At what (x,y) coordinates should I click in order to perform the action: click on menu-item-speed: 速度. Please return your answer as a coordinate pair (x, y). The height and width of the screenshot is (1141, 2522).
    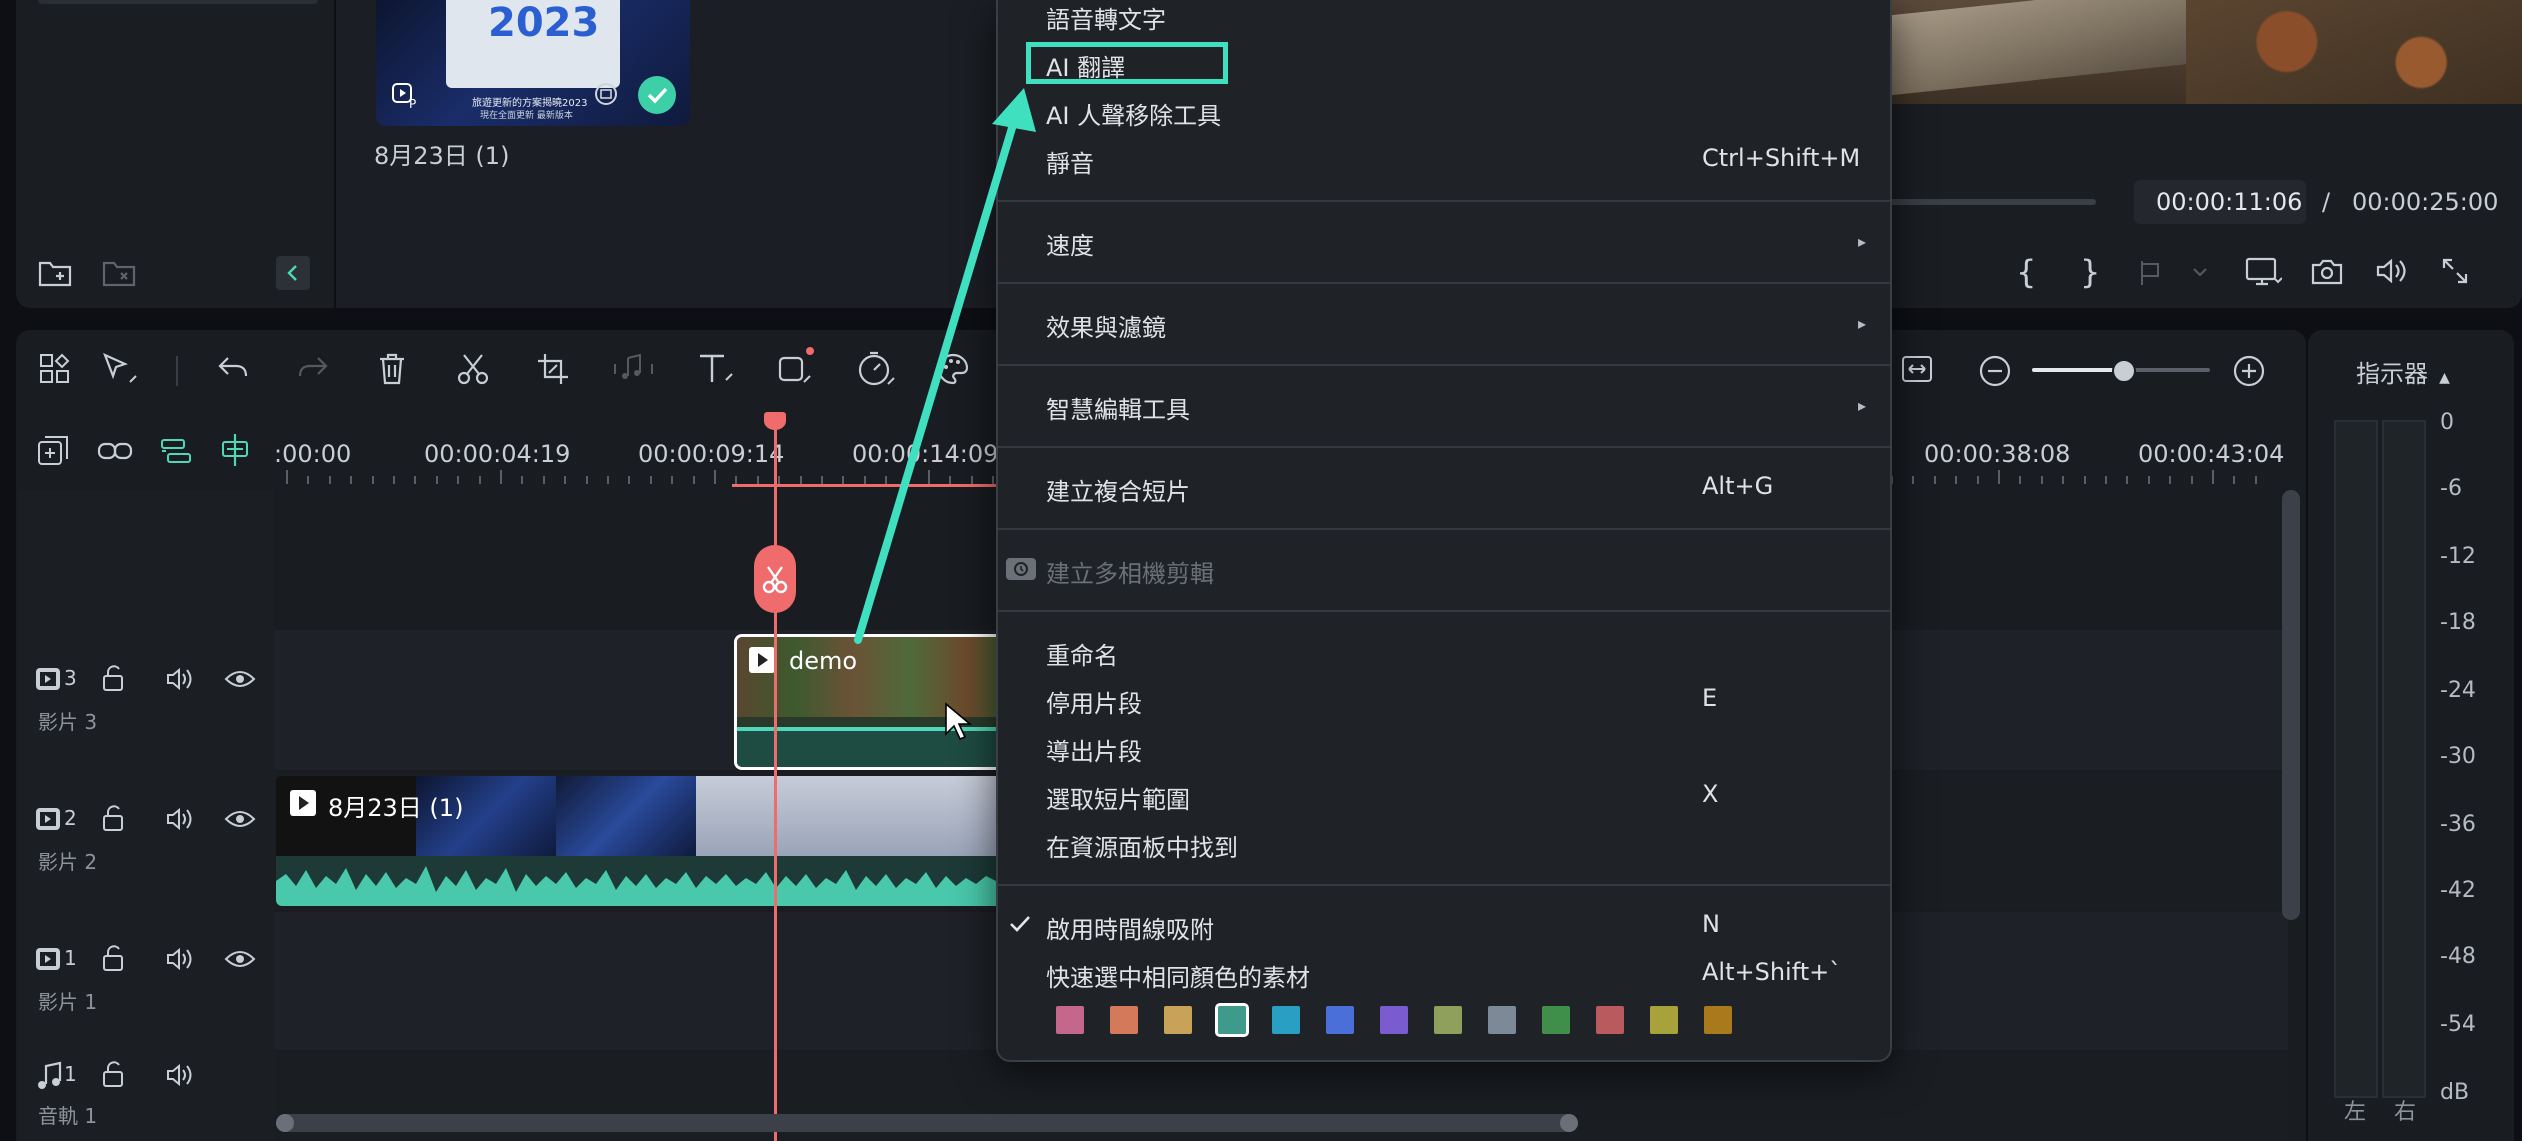
    Looking at the image, I should click on (1070, 243).